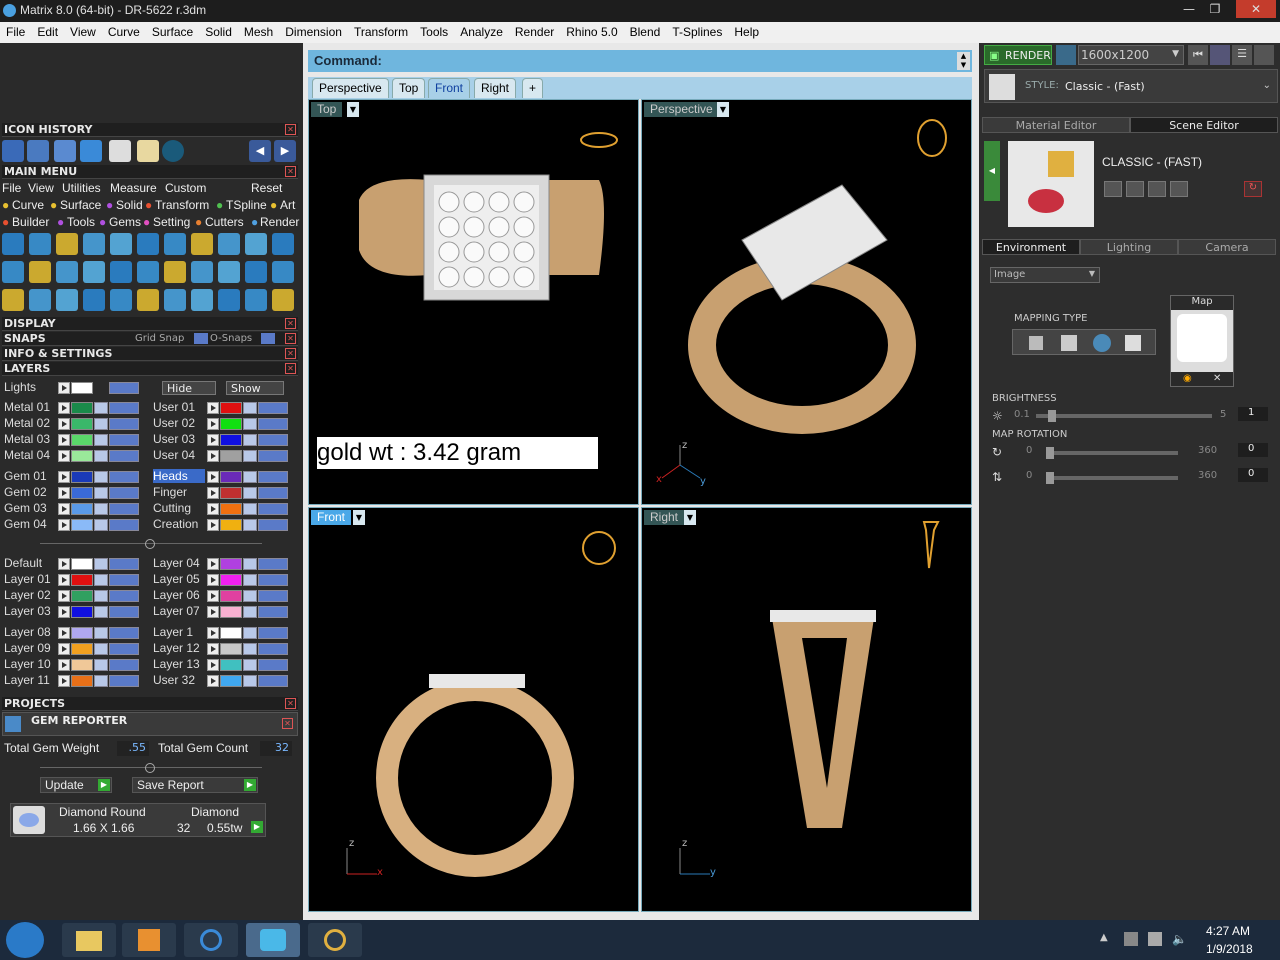  What do you see at coordinates (409, 88) in the screenshot?
I see `tab-top: Top` at bounding box center [409, 88].